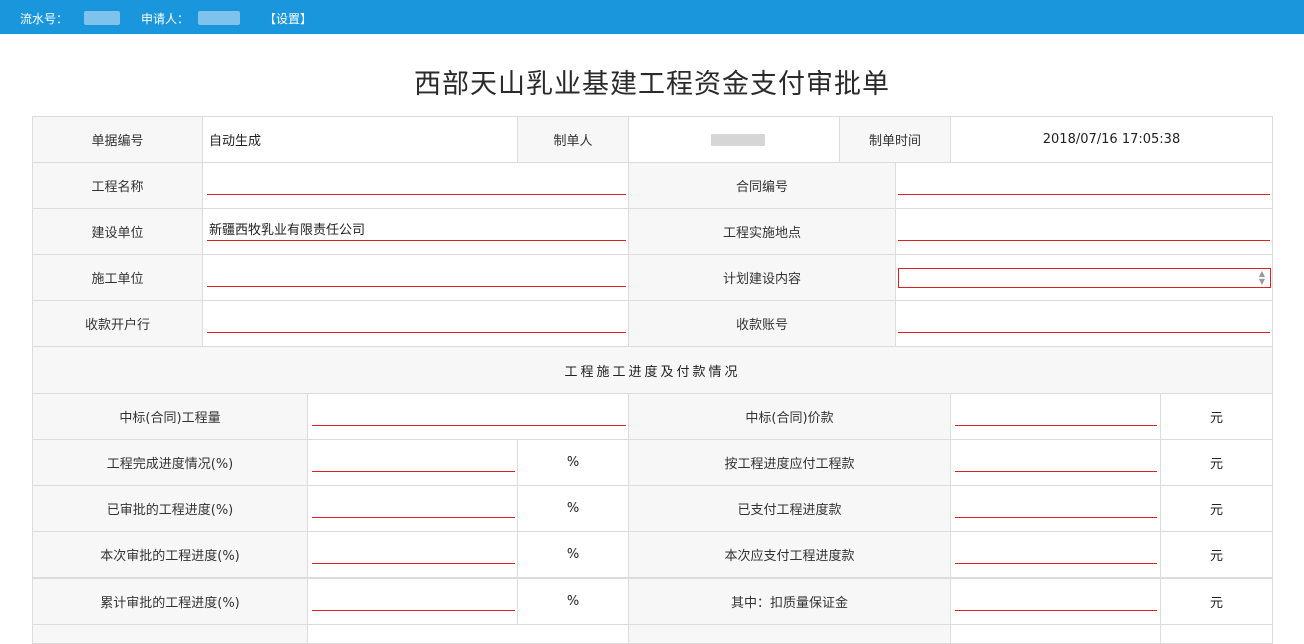 The width and height of the screenshot is (1304, 644). I want to click on unit-yuan-5: 元, so click(1216, 601).